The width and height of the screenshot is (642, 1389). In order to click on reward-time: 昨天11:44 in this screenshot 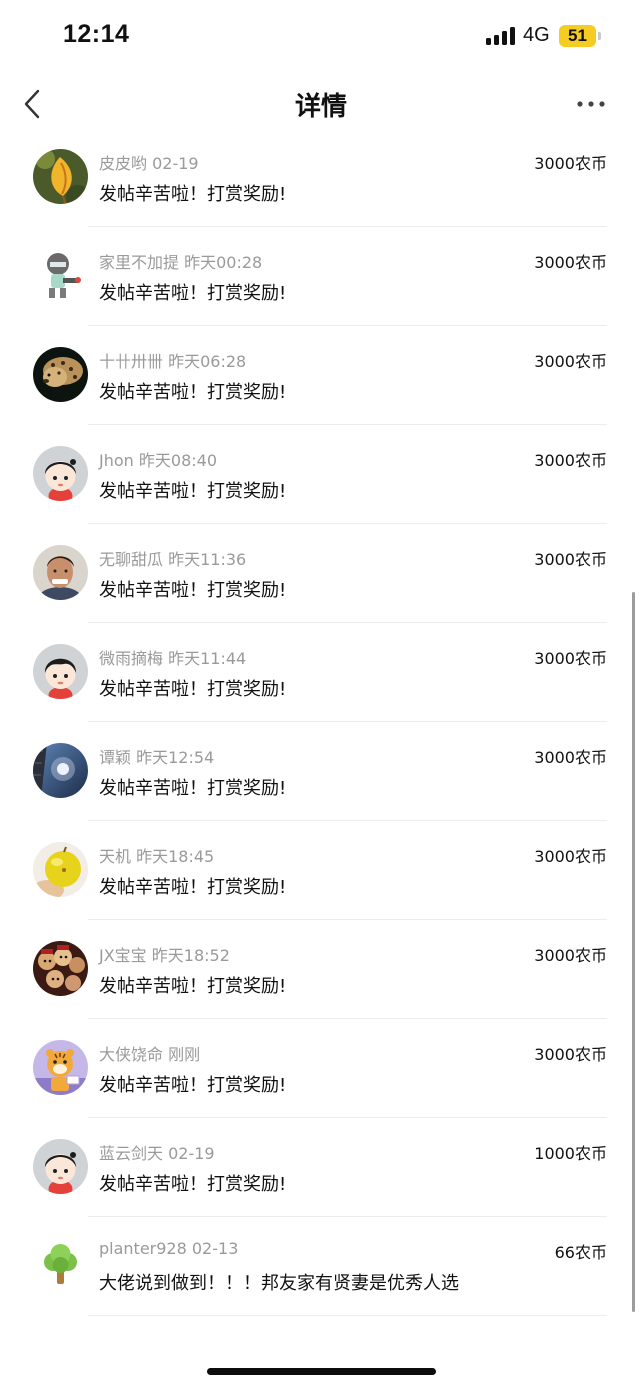, I will do `click(207, 658)`.